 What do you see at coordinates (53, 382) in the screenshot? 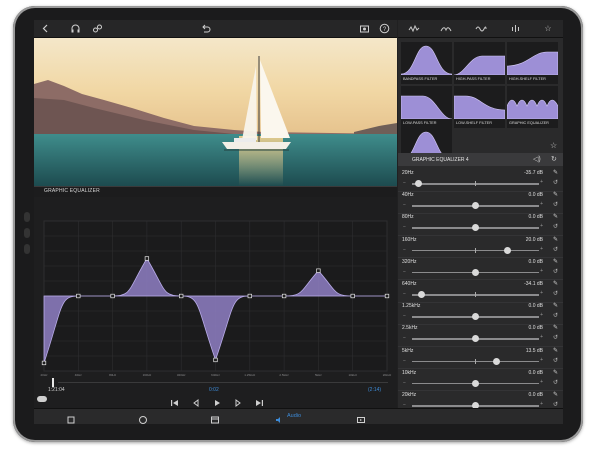
I see `playhead` at bounding box center [53, 382].